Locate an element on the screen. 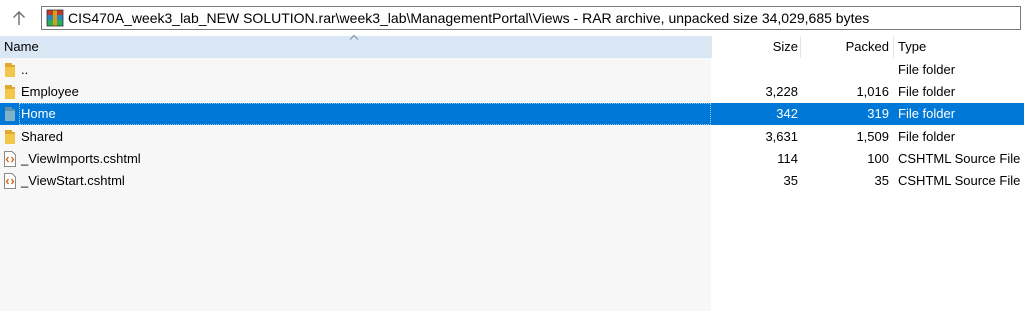  list-item-parent: .. File folder is located at coordinates (512, 70).